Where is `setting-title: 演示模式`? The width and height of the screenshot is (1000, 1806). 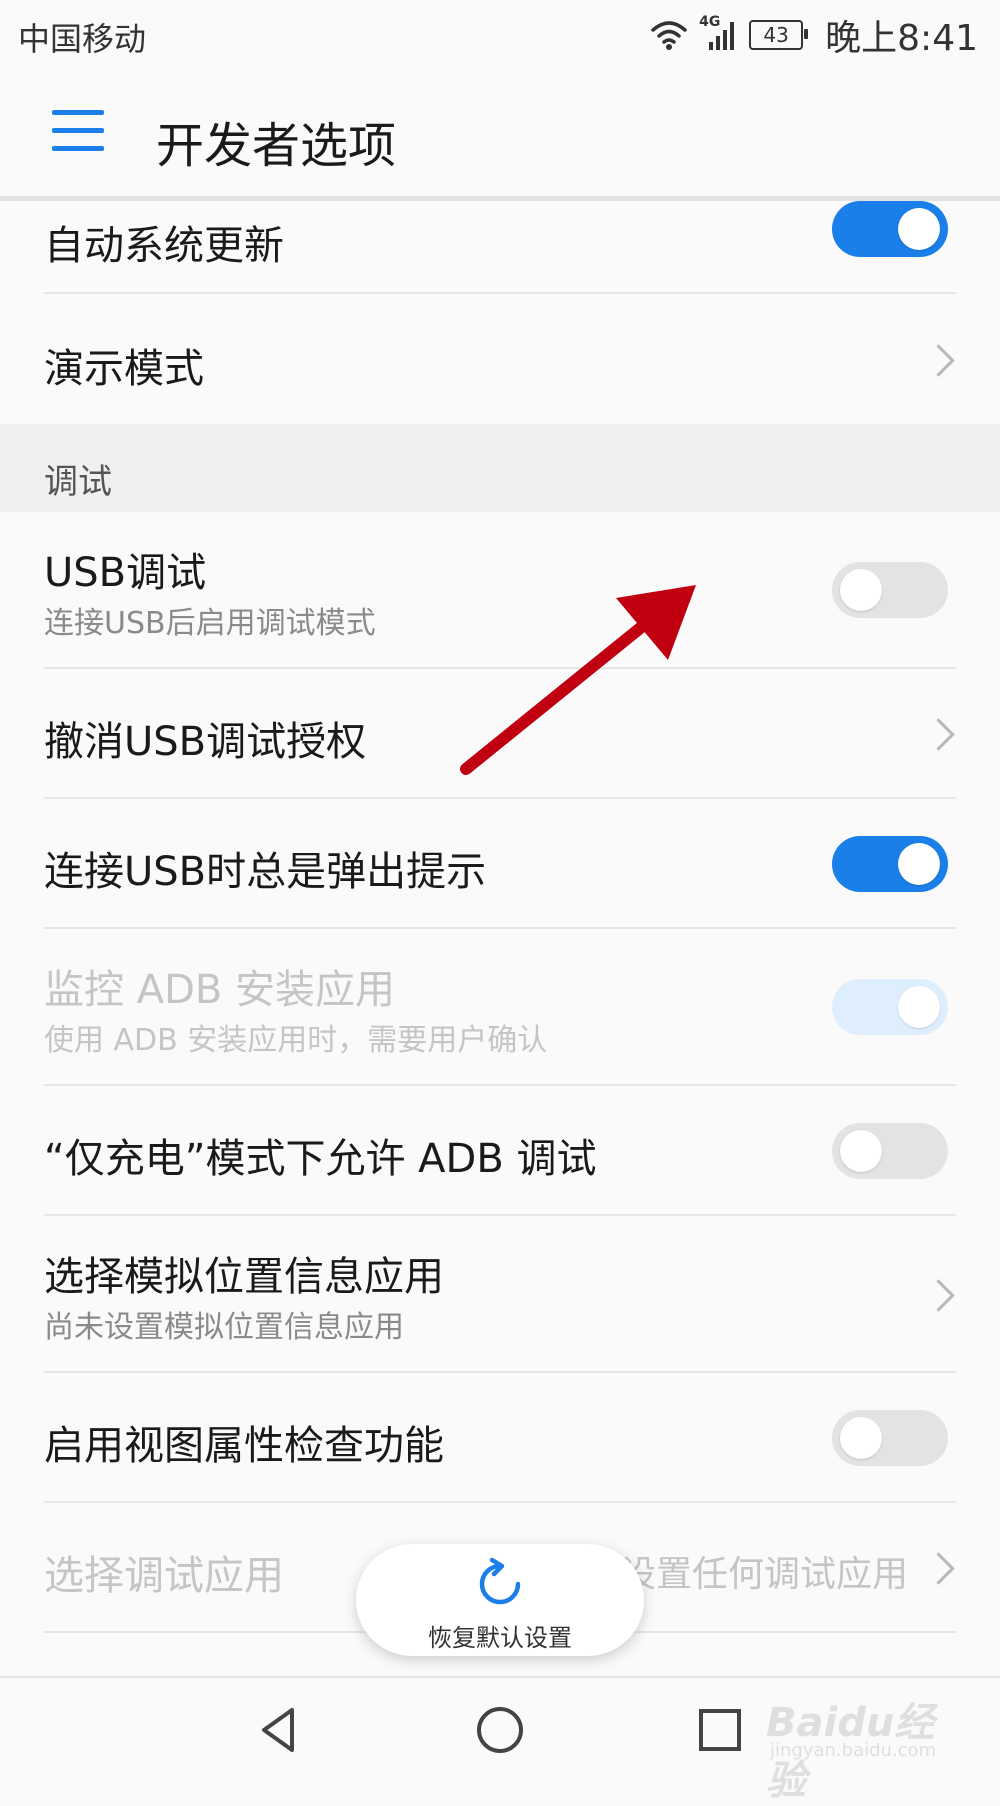
setting-title: 演示模式 is located at coordinates (124, 369).